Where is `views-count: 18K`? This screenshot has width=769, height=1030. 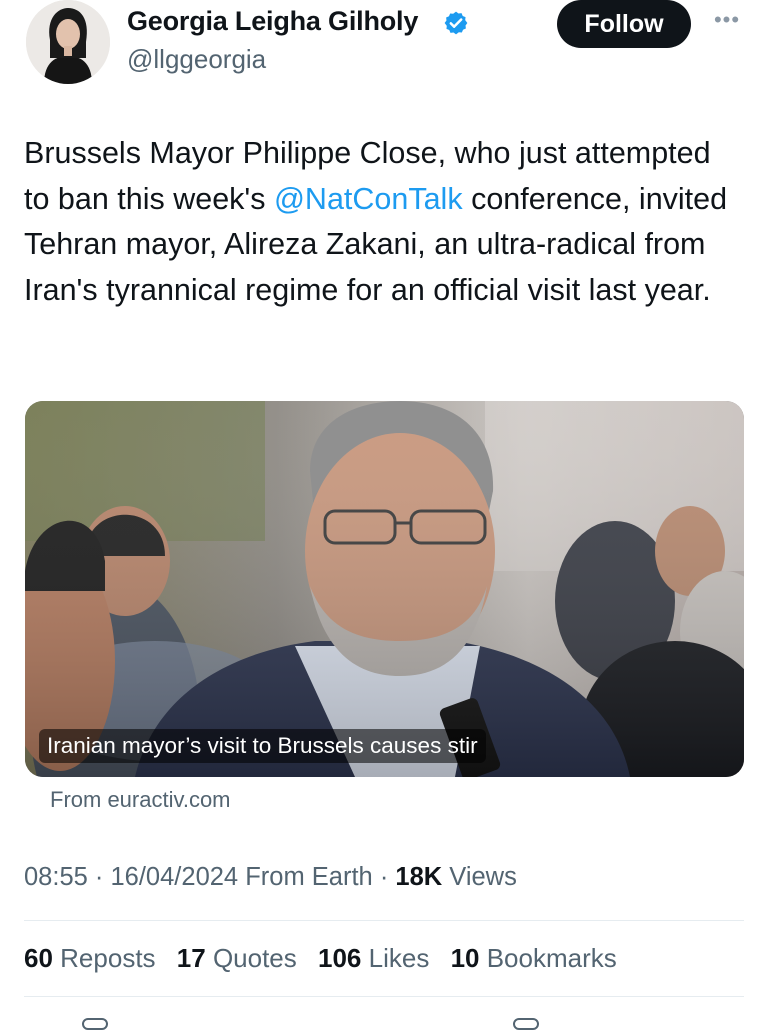
views-count: 18K is located at coordinates (419, 877).